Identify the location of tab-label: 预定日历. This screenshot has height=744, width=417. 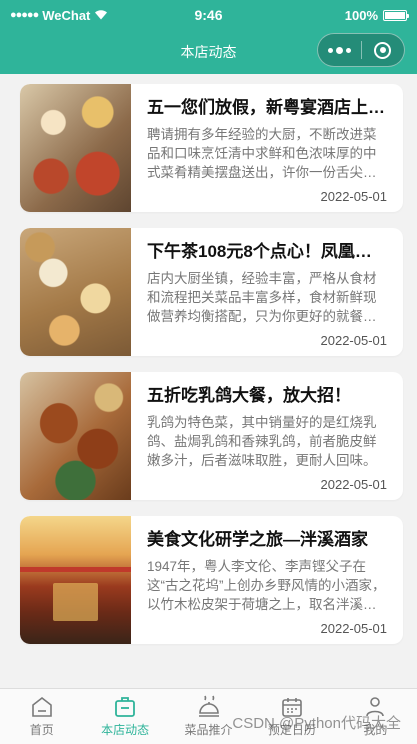
(291, 730).